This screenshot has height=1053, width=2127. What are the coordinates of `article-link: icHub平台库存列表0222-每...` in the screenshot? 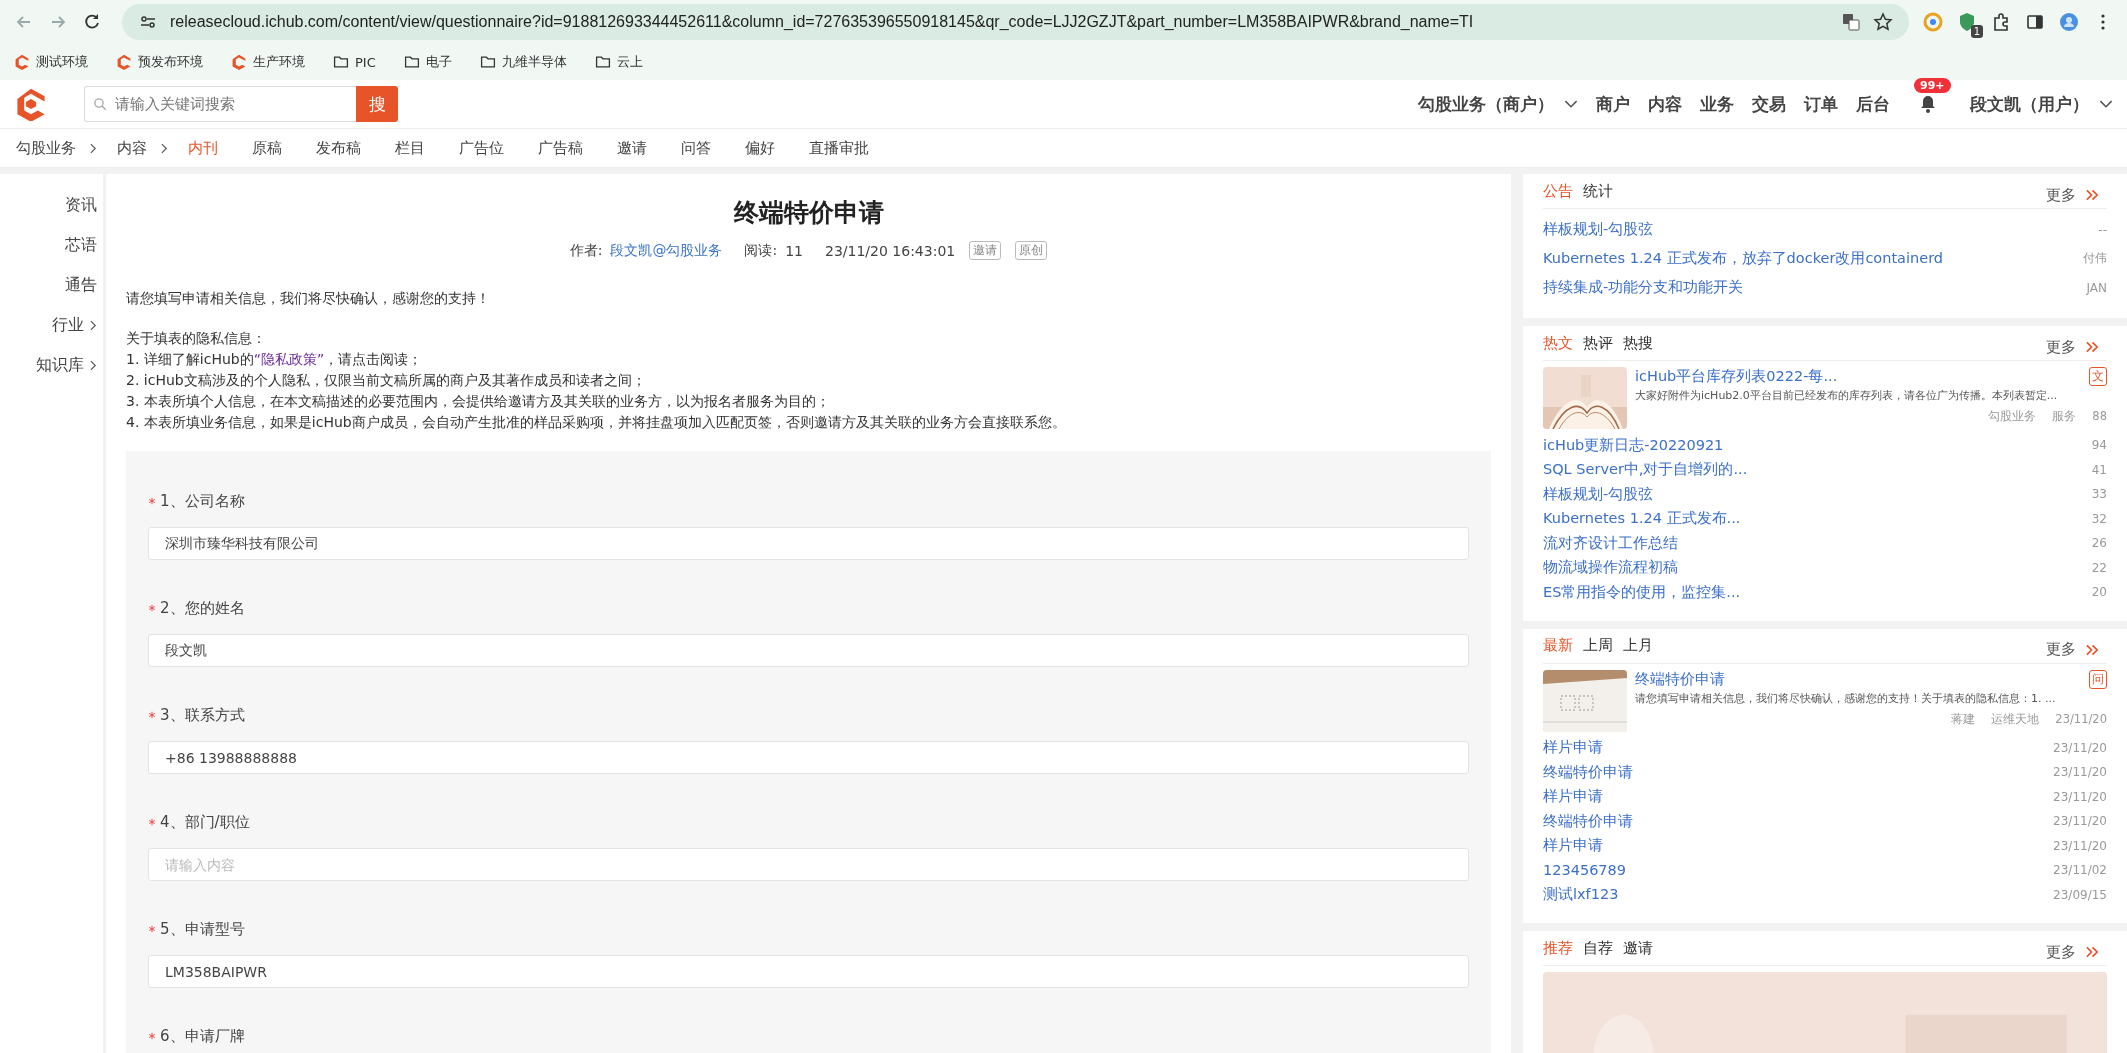 It's located at (1736, 376).